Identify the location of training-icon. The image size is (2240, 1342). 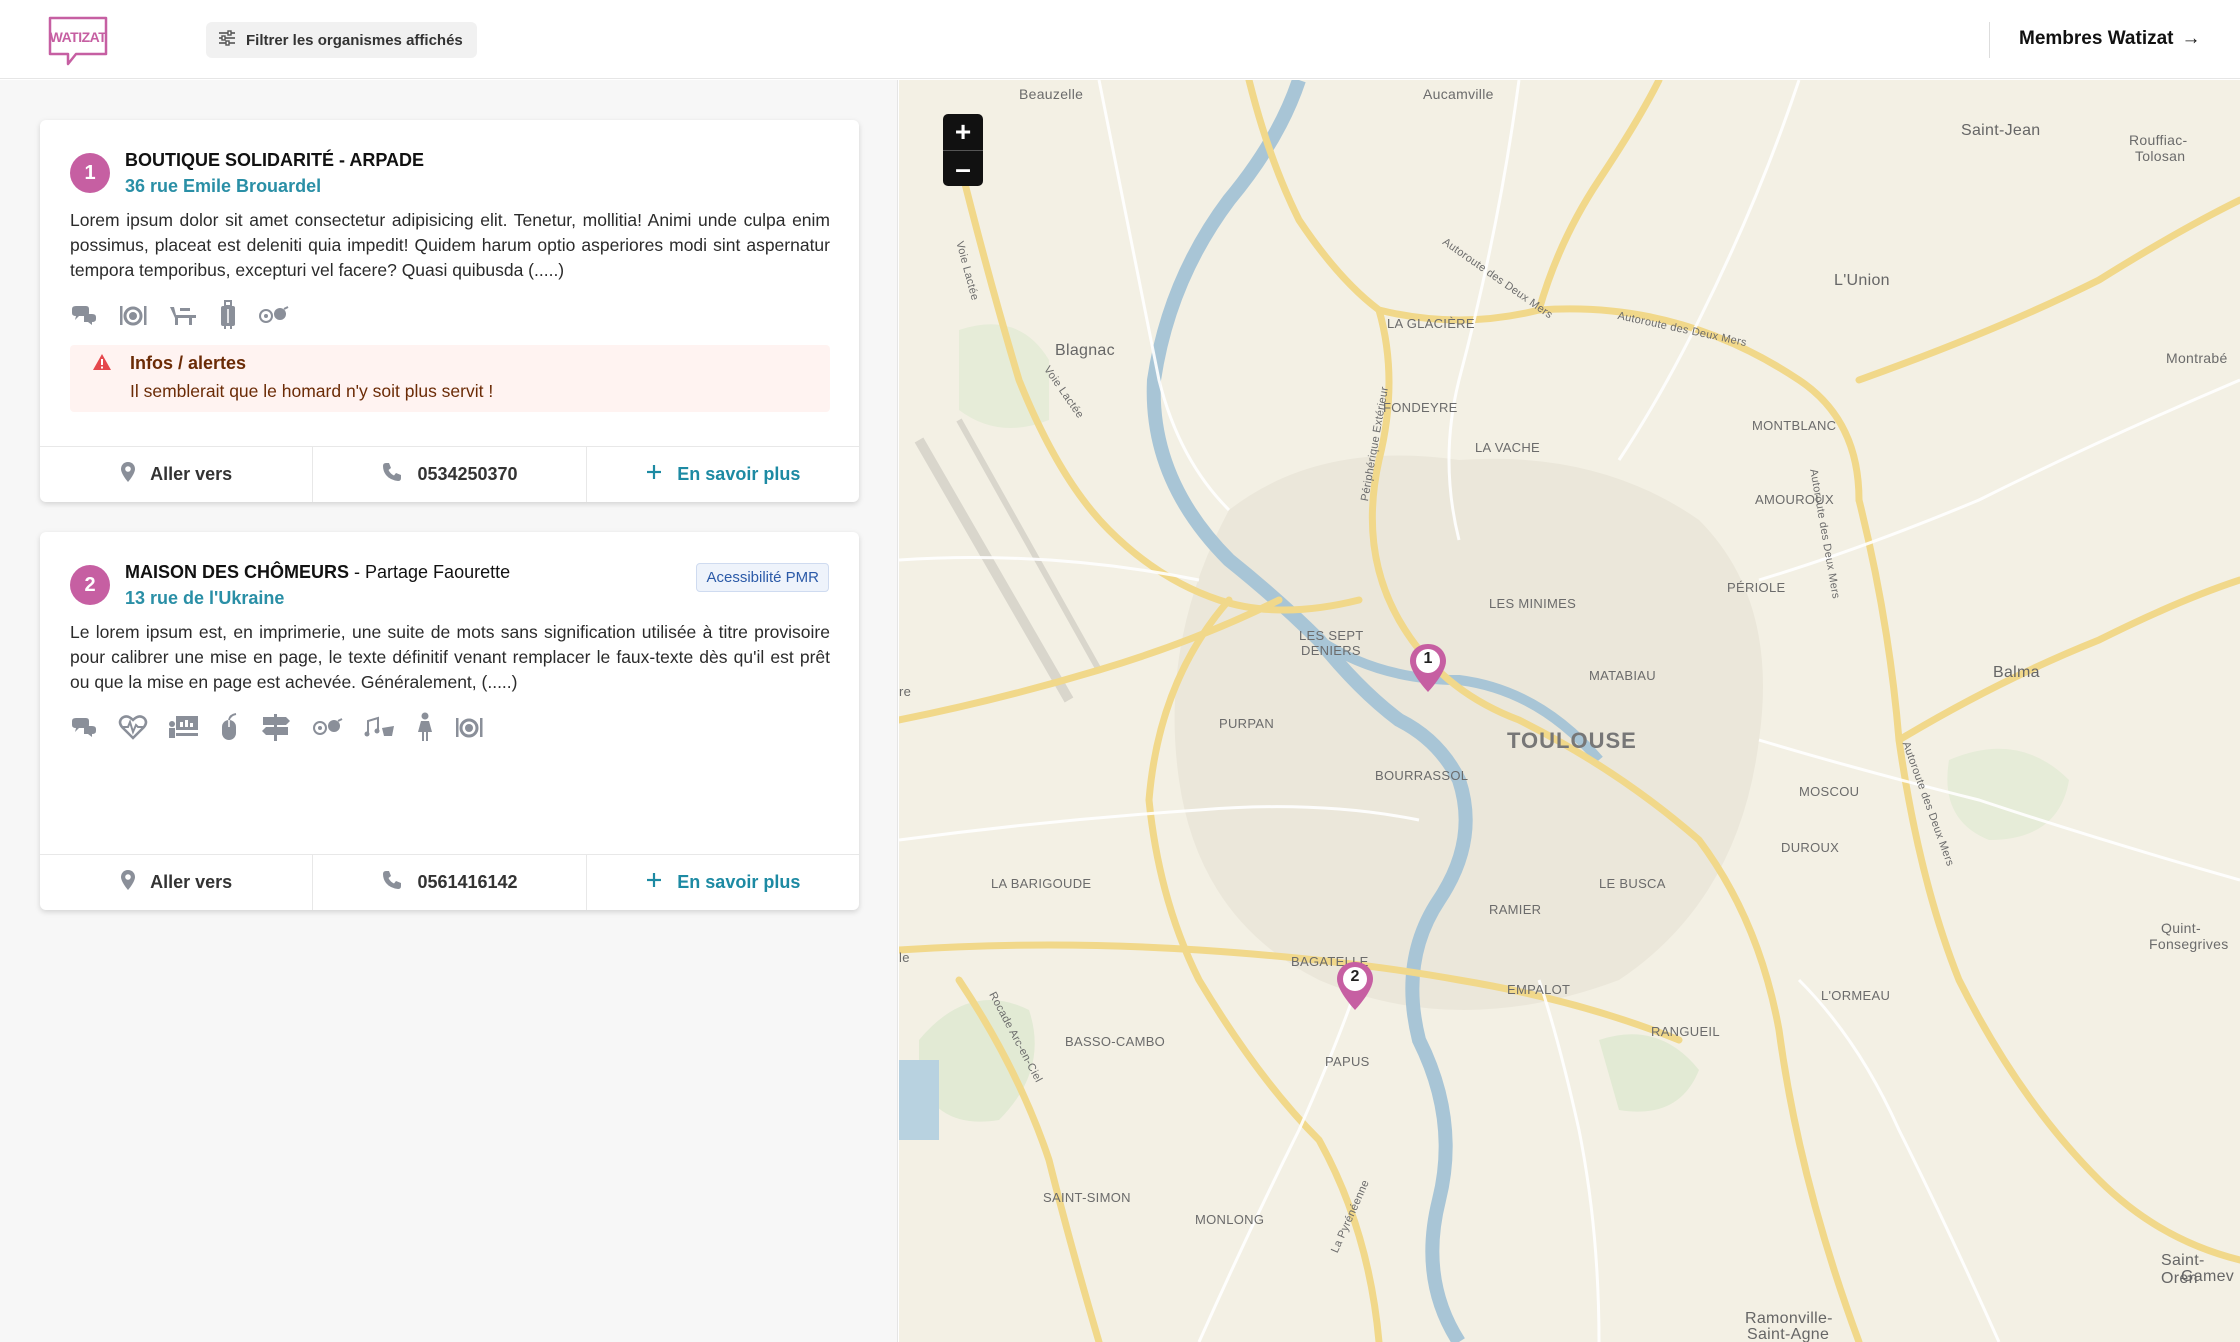
(184, 727).